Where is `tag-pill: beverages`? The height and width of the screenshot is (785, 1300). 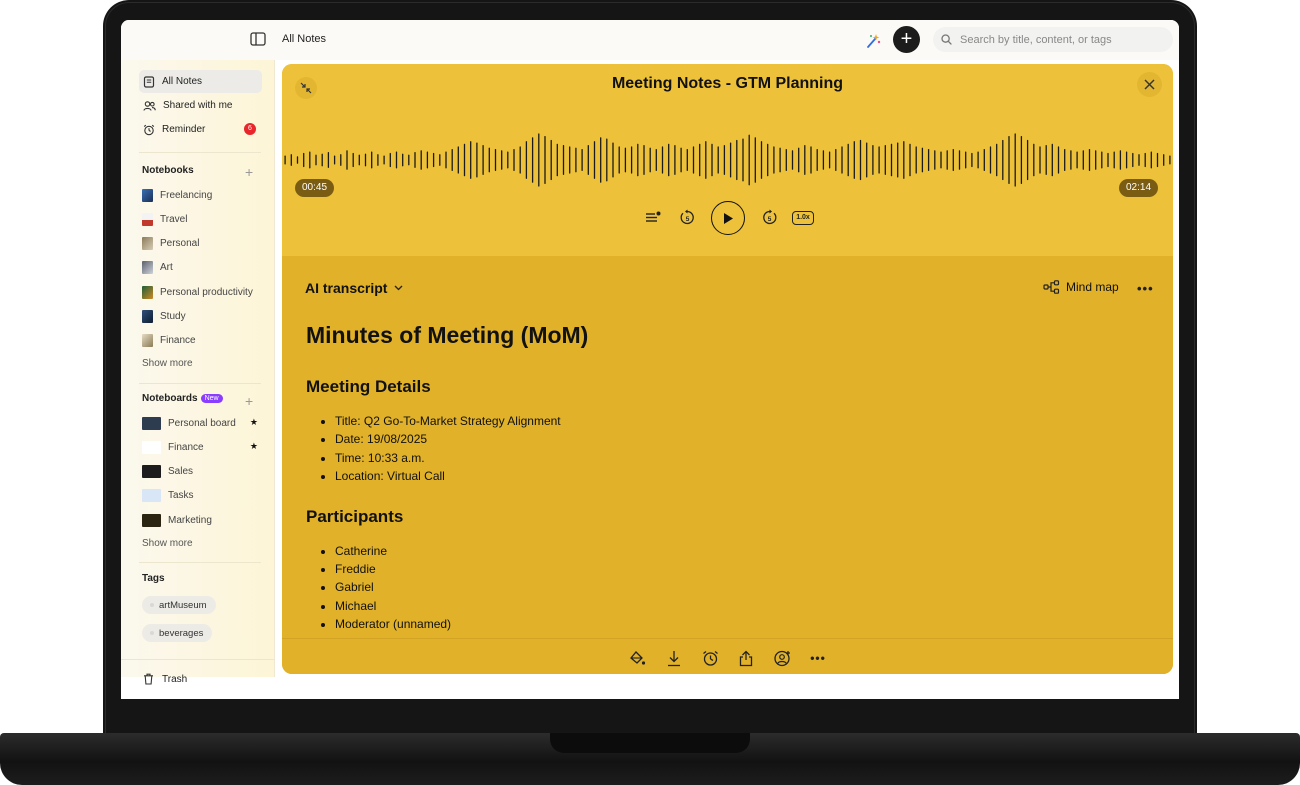 tag-pill: beverages is located at coordinates (177, 633).